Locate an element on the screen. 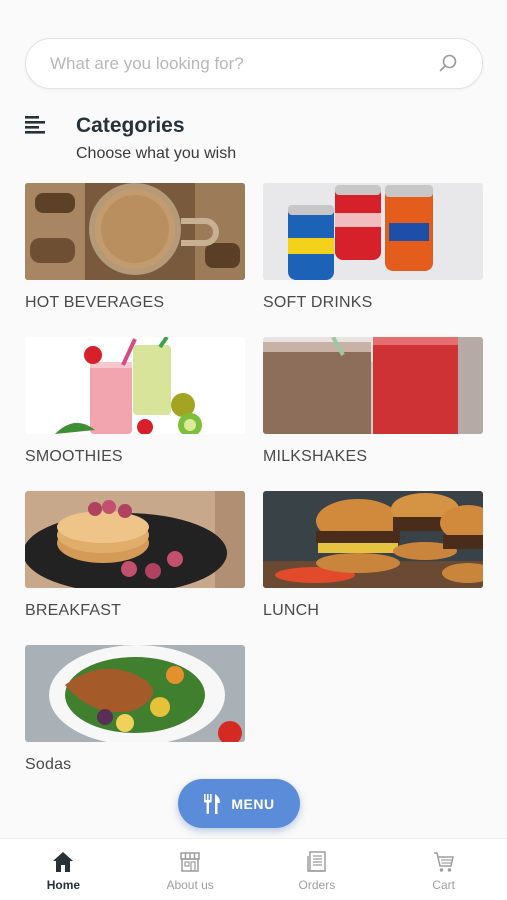 Image resolution: width=507 pixels, height=900 pixels. nav-label: Cart is located at coordinates (443, 885).